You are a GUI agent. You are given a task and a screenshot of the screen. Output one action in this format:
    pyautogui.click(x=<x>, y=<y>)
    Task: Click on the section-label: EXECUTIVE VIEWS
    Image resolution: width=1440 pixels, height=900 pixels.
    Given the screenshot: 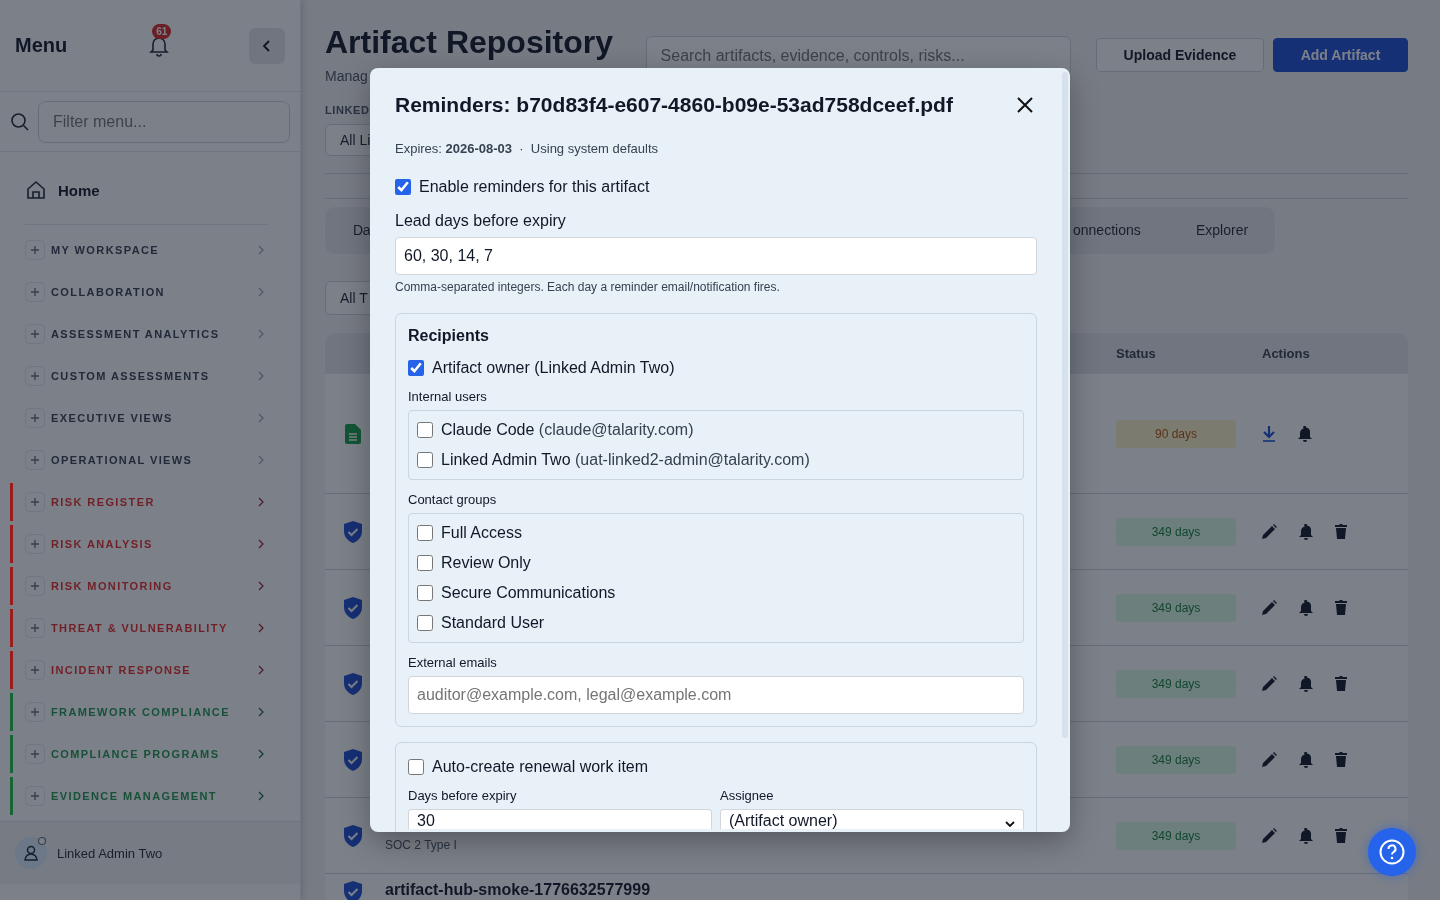 What is the action you would take?
    pyautogui.click(x=112, y=418)
    